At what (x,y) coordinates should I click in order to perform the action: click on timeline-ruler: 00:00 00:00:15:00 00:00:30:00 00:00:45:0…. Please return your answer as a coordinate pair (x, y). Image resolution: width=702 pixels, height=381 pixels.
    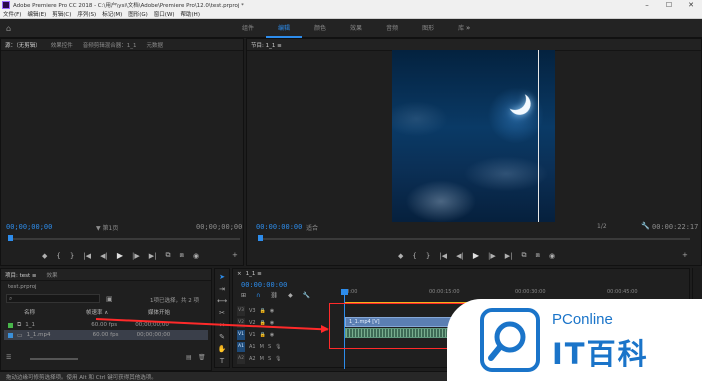
    Looking at the image, I should click on (515, 294).